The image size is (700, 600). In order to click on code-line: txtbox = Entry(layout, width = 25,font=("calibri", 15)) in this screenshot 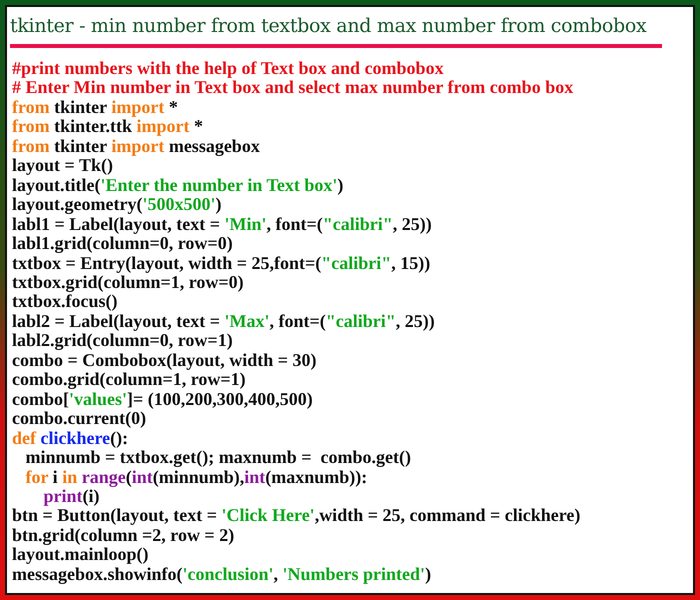, I will do `click(221, 263)`.